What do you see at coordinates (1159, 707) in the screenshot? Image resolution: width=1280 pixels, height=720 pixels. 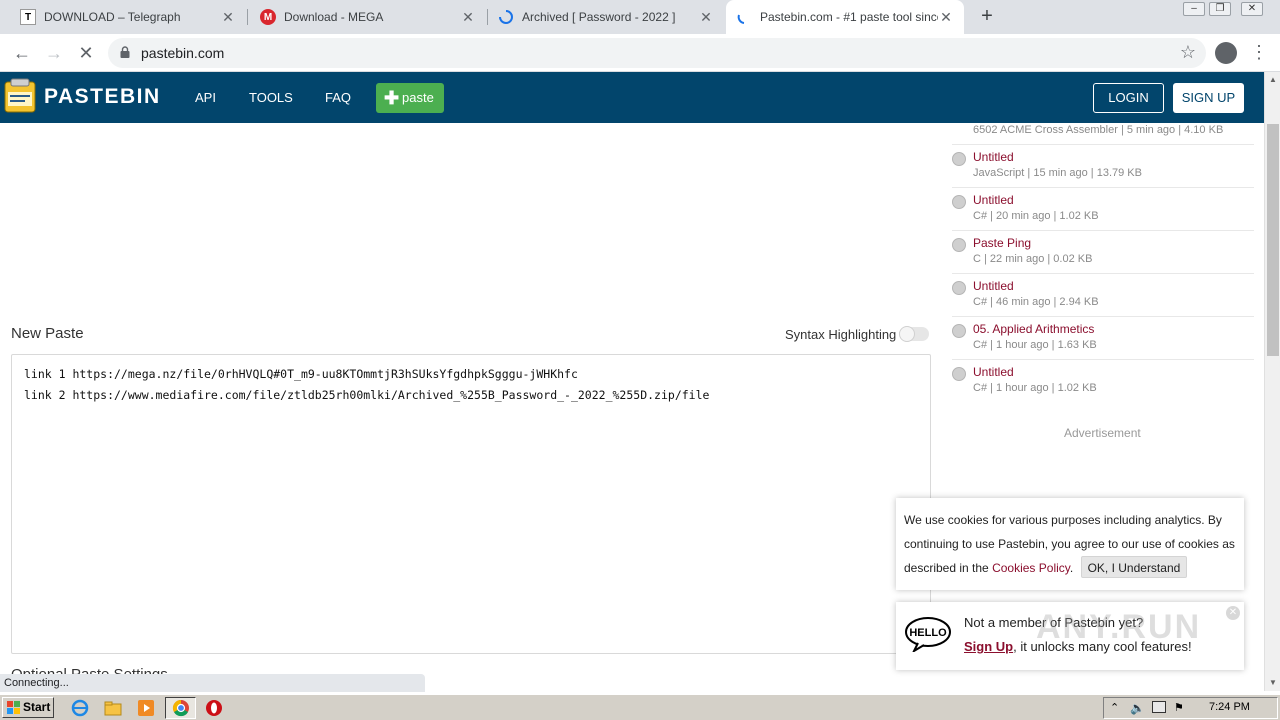 I see `network-icon` at bounding box center [1159, 707].